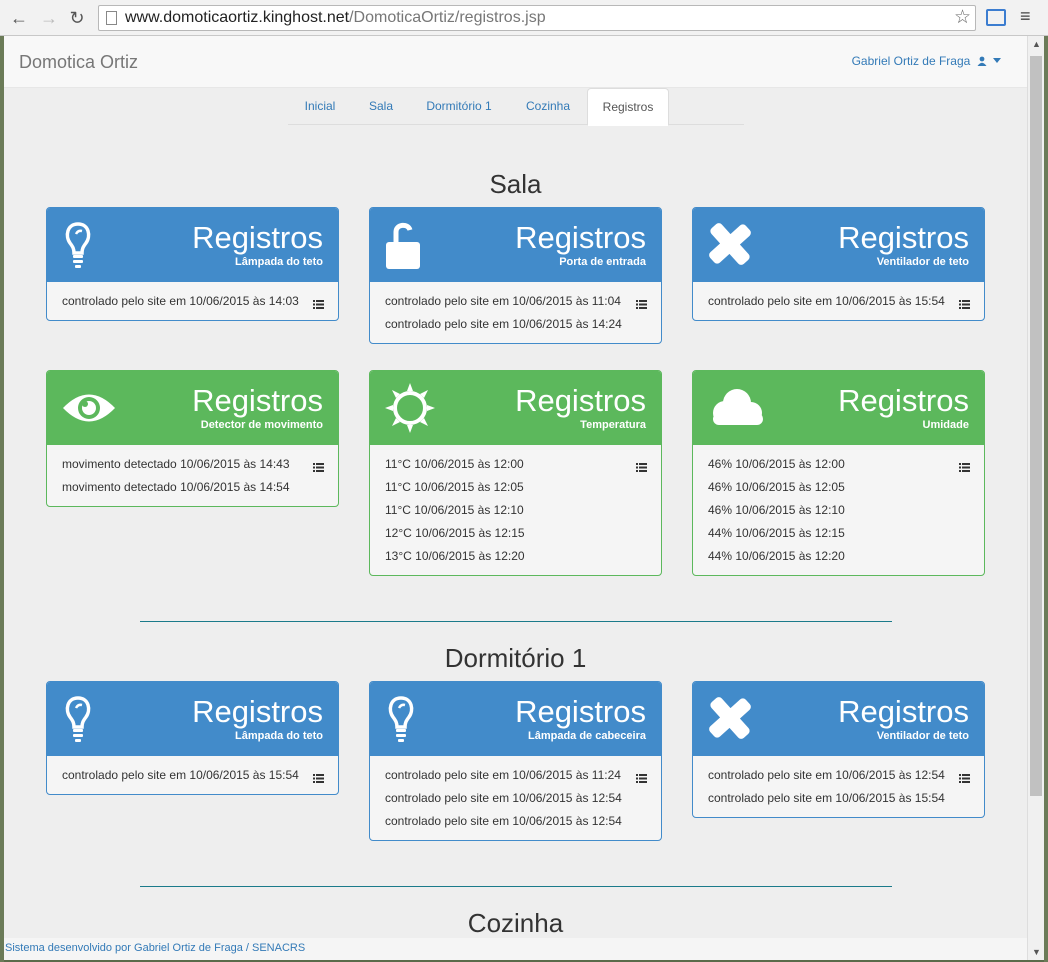 The width and height of the screenshot is (1048, 962). What do you see at coordinates (628, 107) in the screenshot?
I see `tab-registros: Registros` at bounding box center [628, 107].